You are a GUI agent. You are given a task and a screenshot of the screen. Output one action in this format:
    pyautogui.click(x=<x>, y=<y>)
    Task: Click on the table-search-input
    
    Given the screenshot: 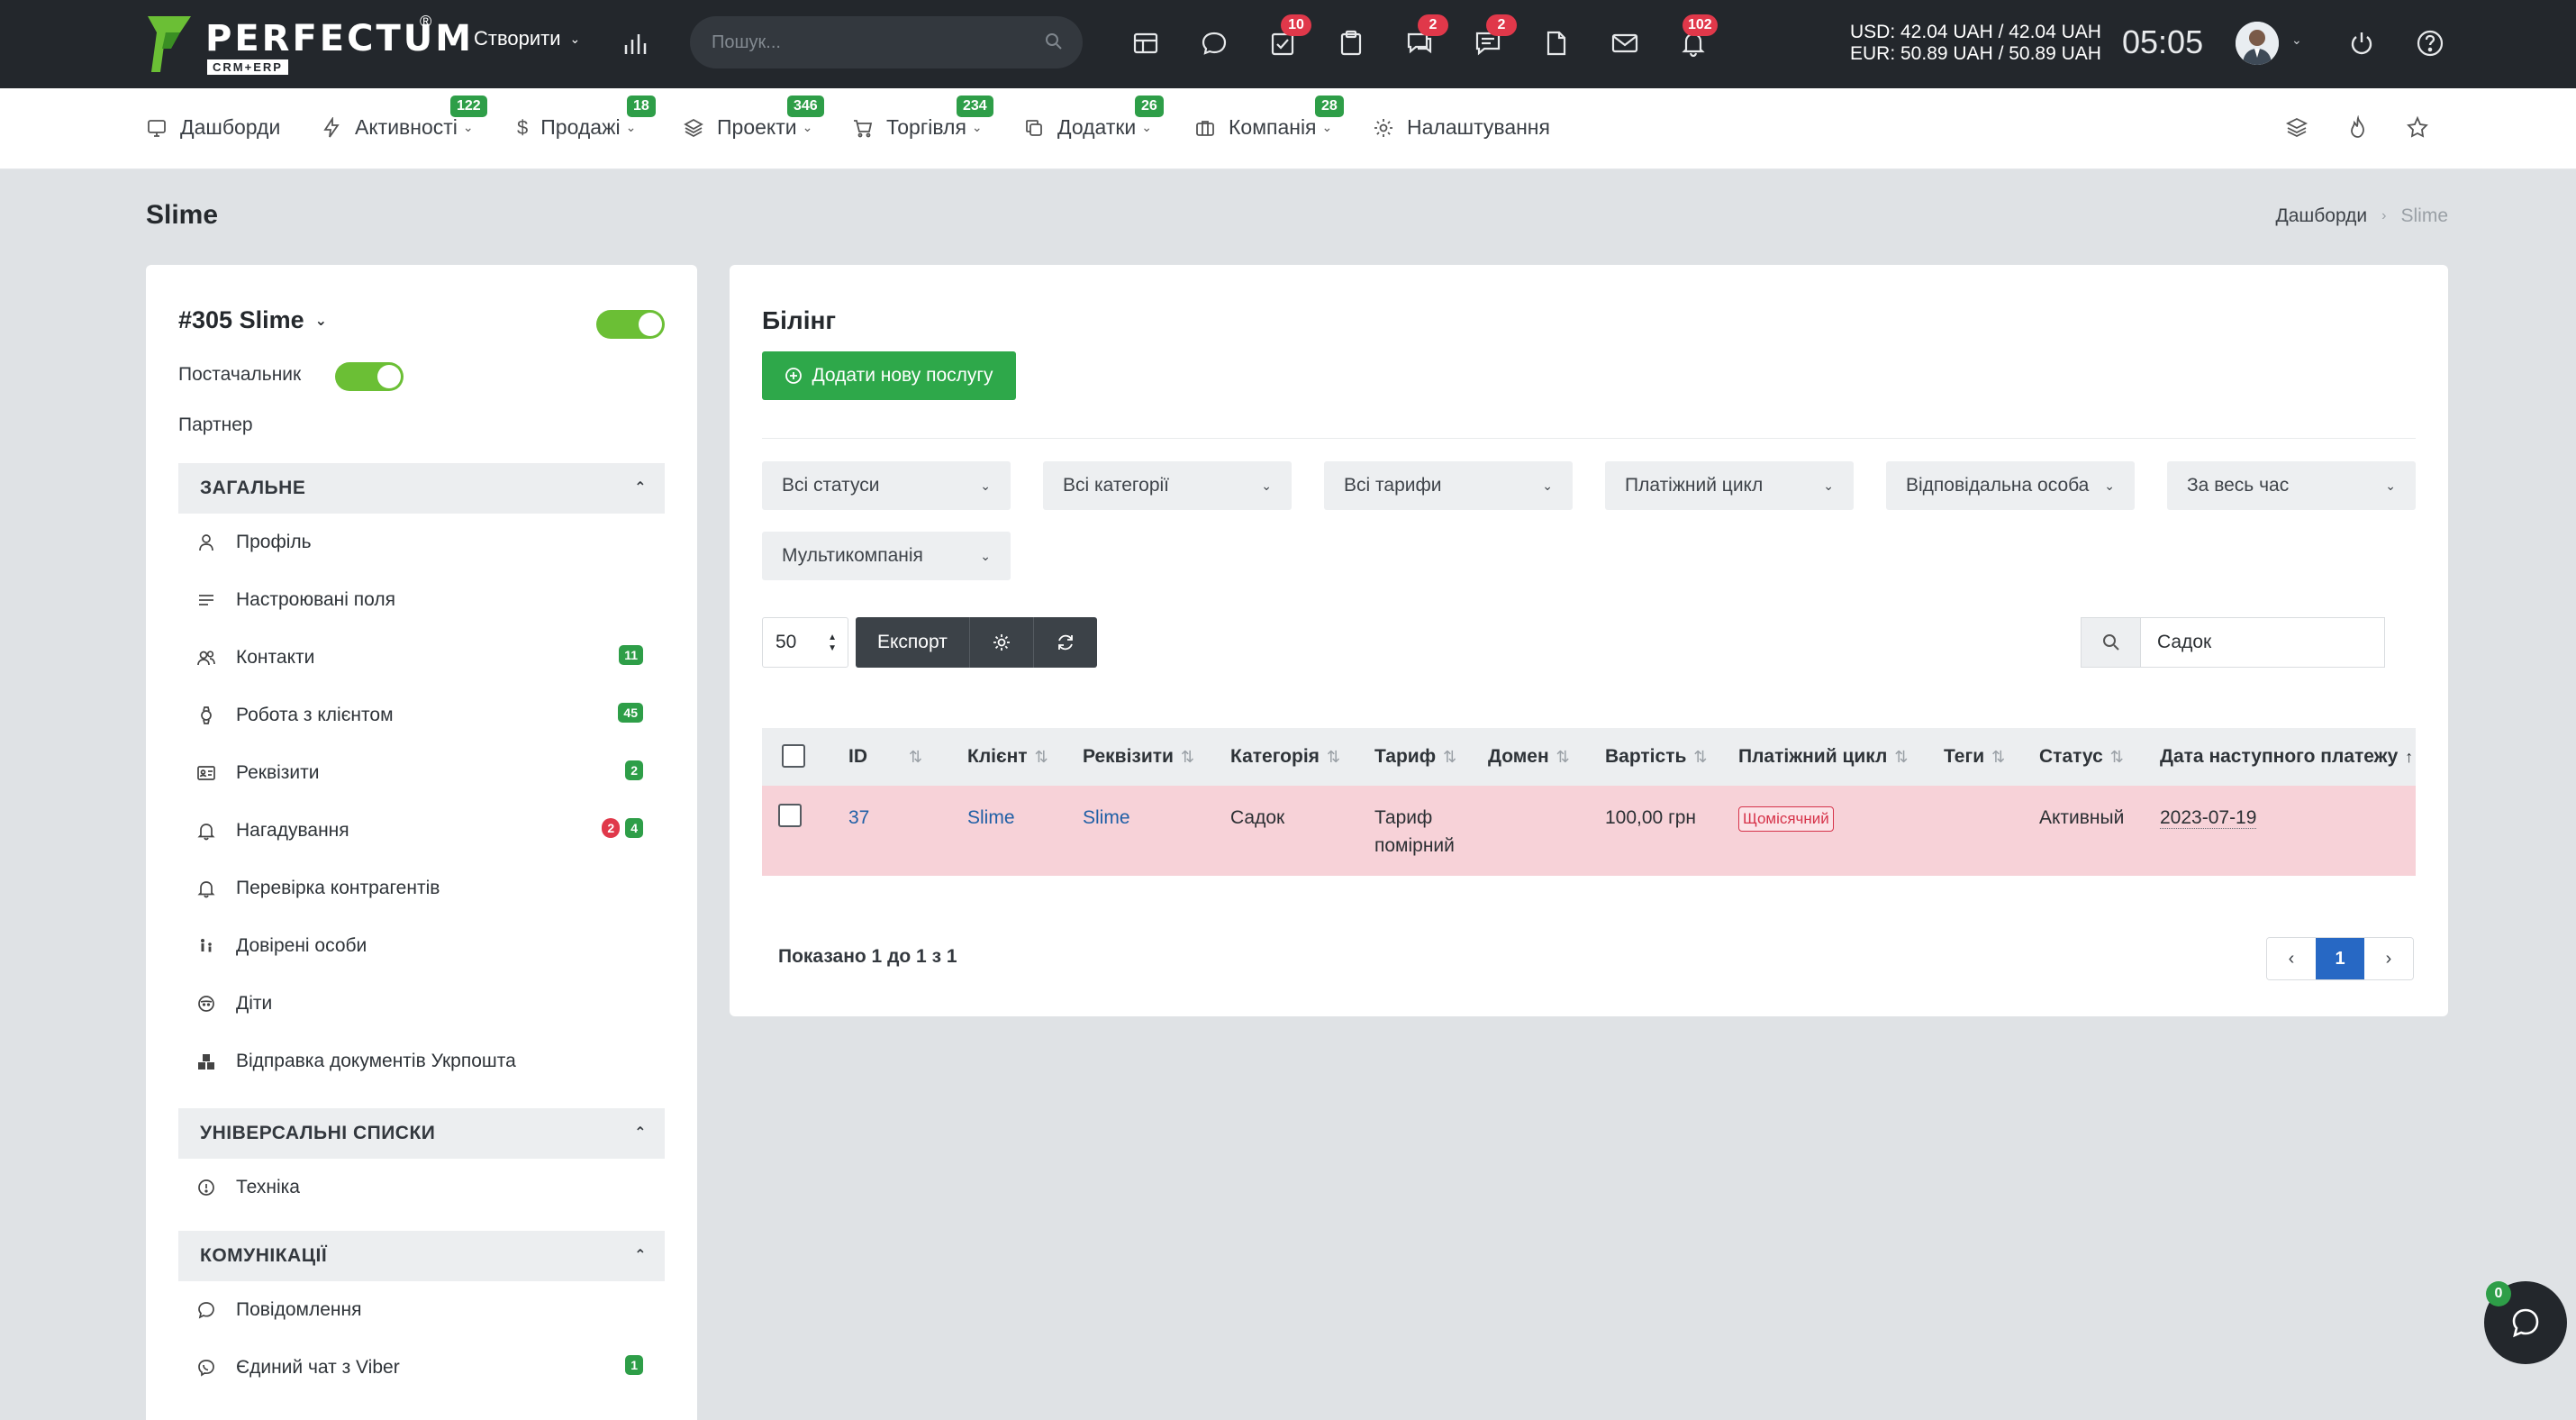 What is the action you would take?
    pyautogui.click(x=2262, y=642)
    